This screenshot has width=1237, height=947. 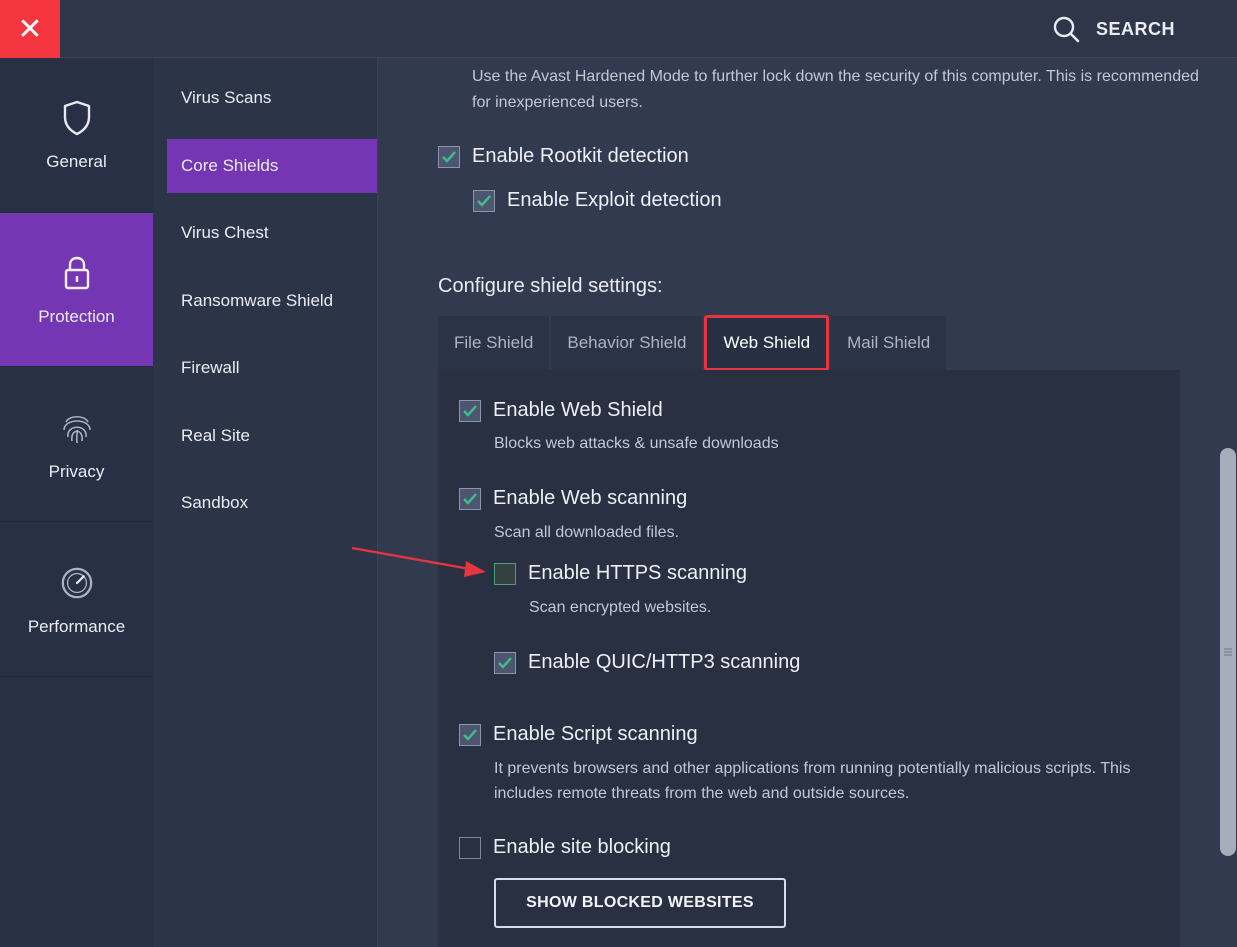 I want to click on close-icon: ✕, so click(x=30, y=29).